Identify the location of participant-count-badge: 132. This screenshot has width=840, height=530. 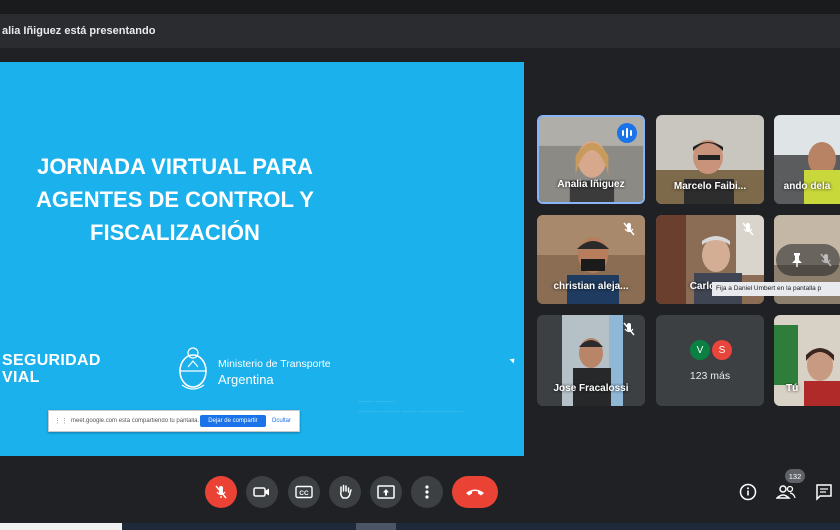
(795, 476).